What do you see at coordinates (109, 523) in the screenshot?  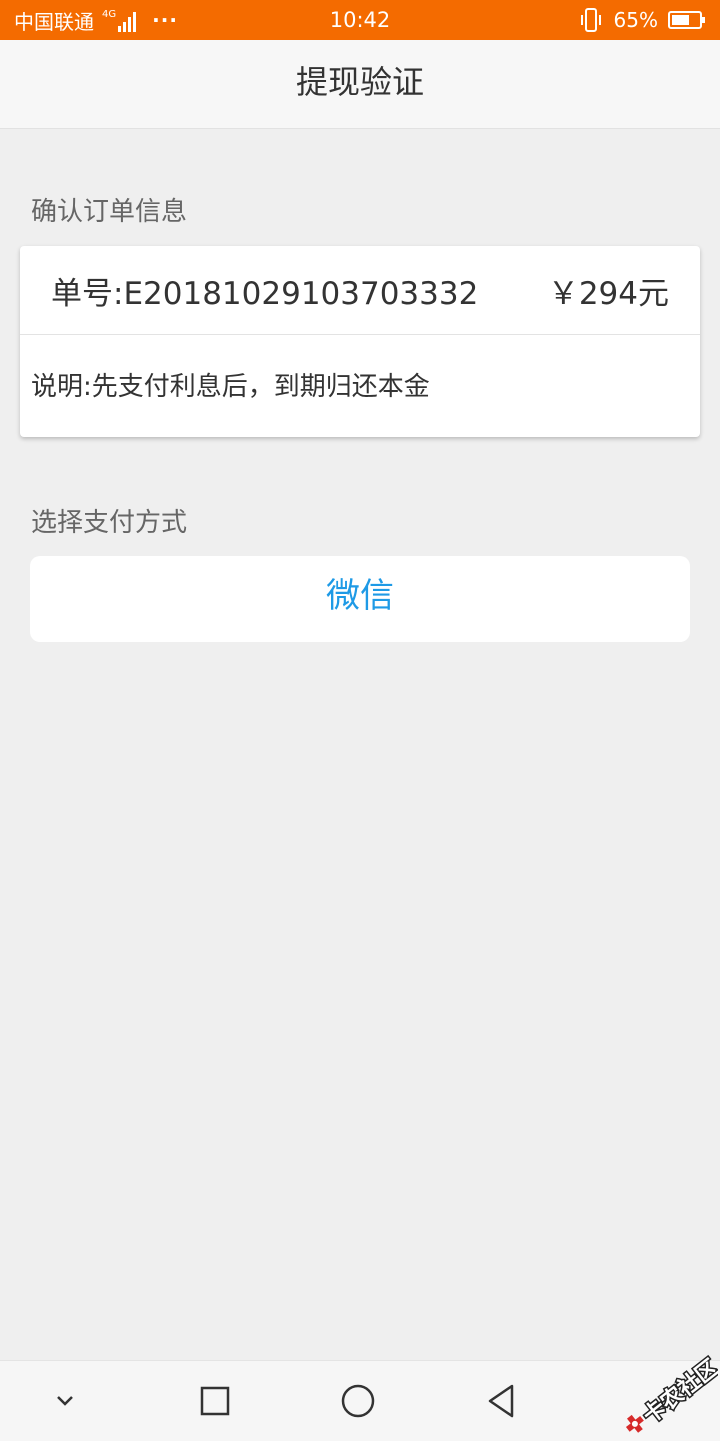 I see `payment-section-label: 选择支付方式` at bounding box center [109, 523].